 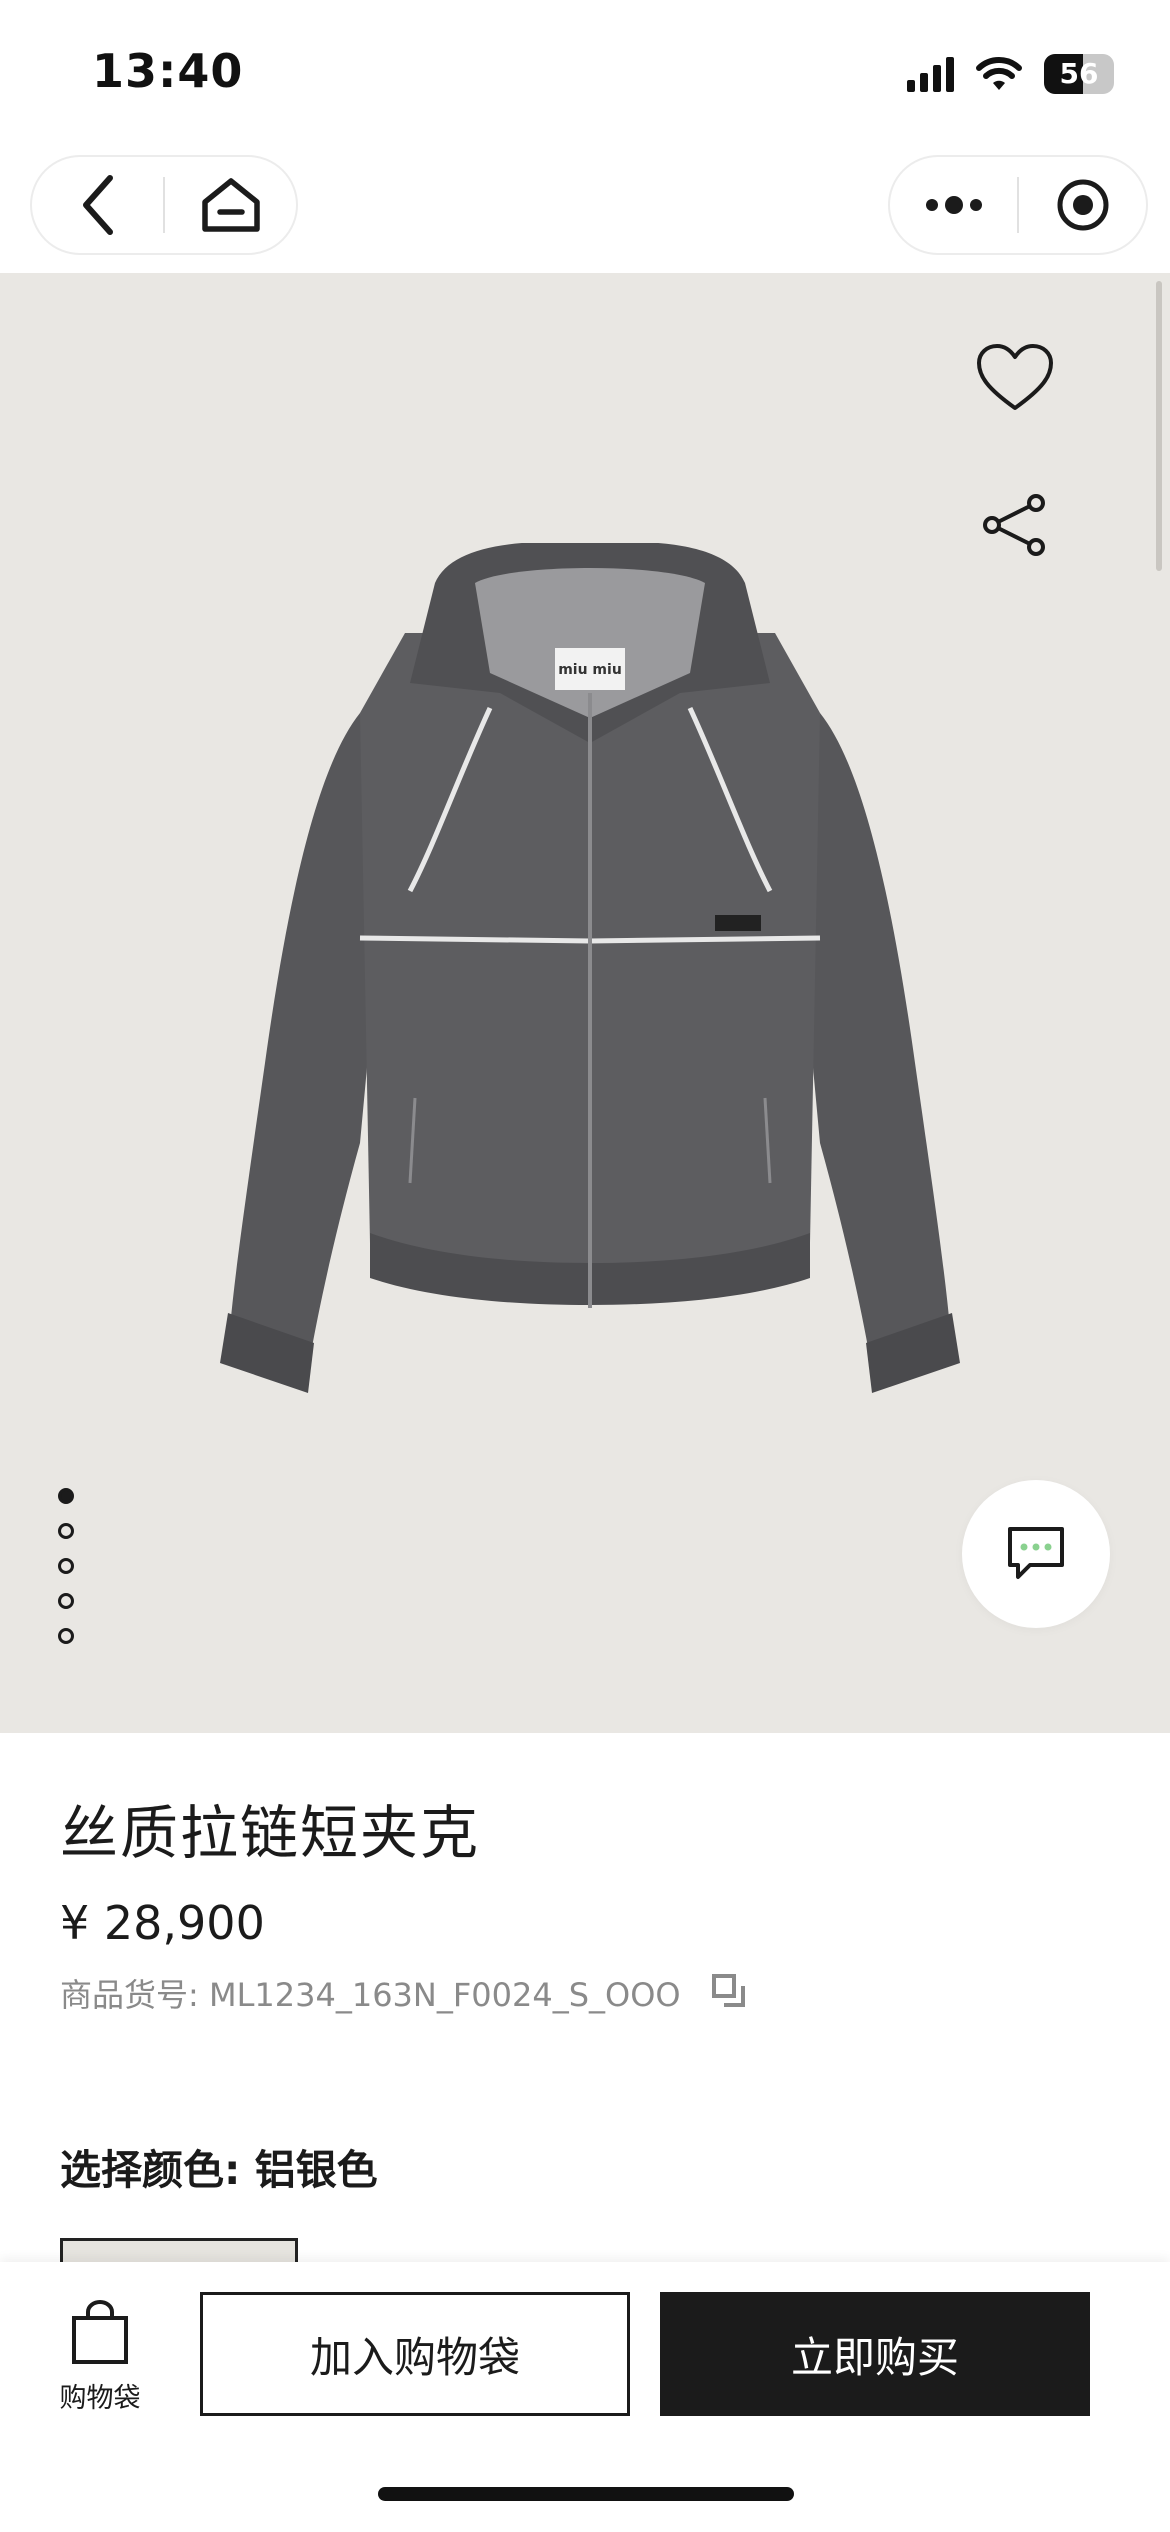 I want to click on status-bar: 13:40 56, so click(x=585, y=75).